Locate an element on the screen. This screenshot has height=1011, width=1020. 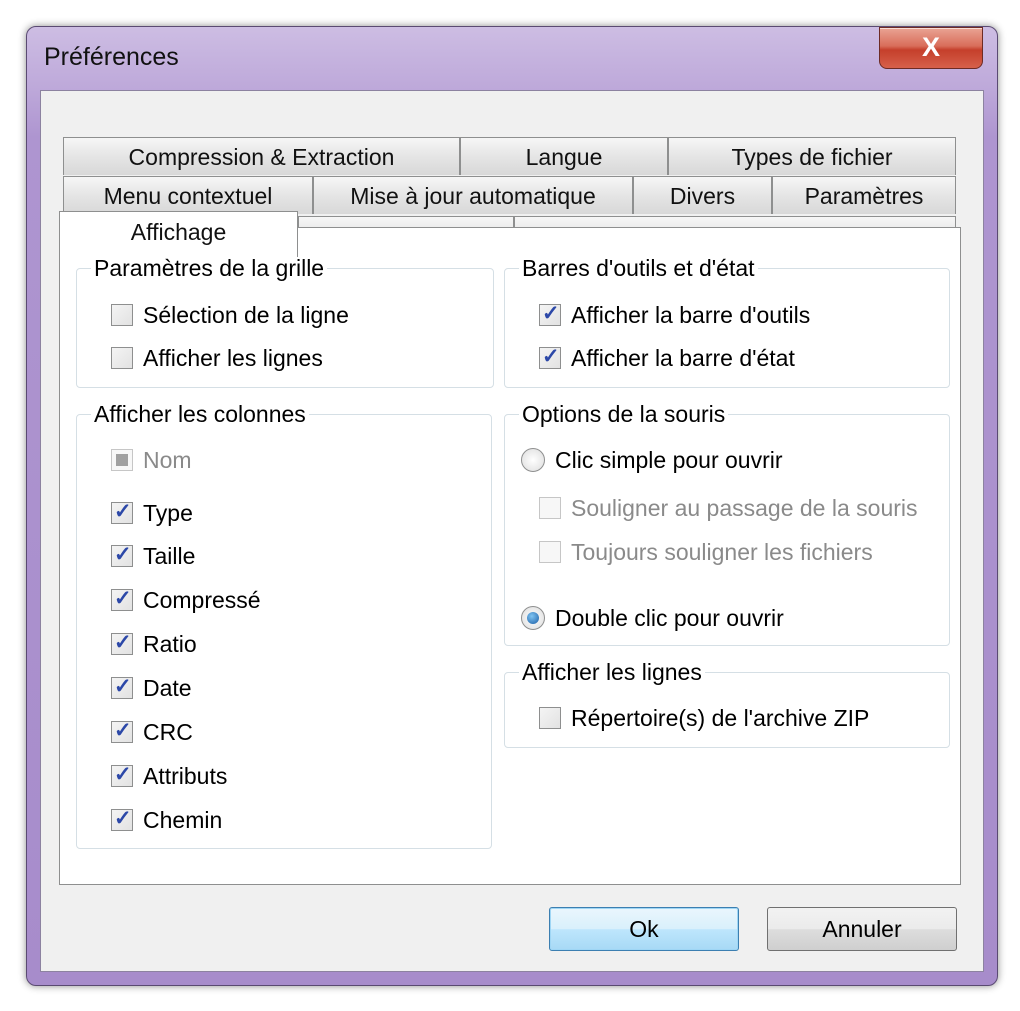
column-nom-label: Nom is located at coordinates (167, 459).